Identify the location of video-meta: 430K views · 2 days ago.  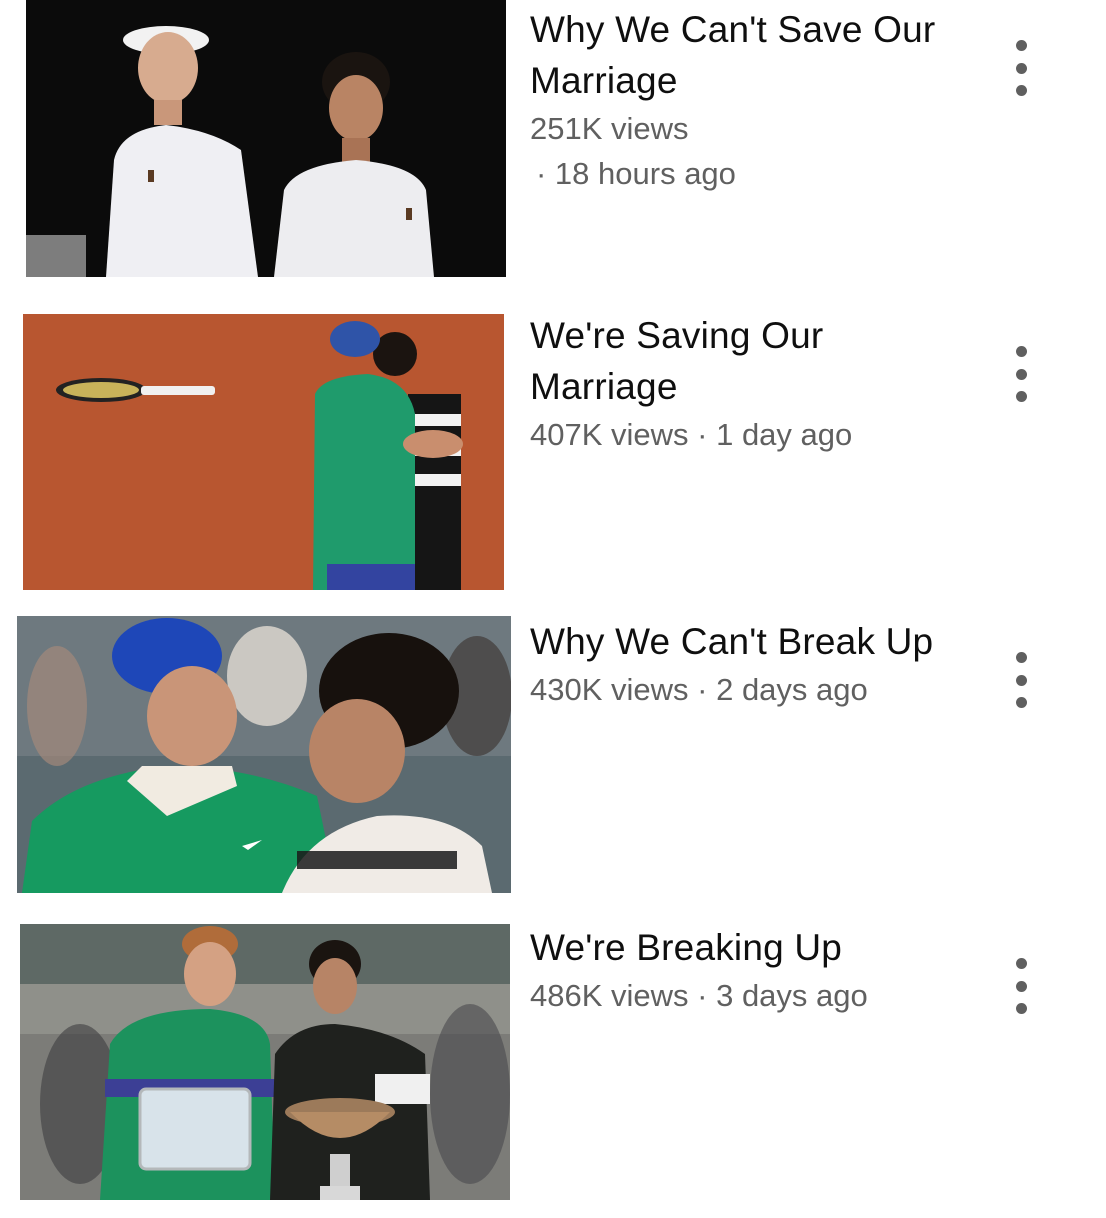
(740, 689).